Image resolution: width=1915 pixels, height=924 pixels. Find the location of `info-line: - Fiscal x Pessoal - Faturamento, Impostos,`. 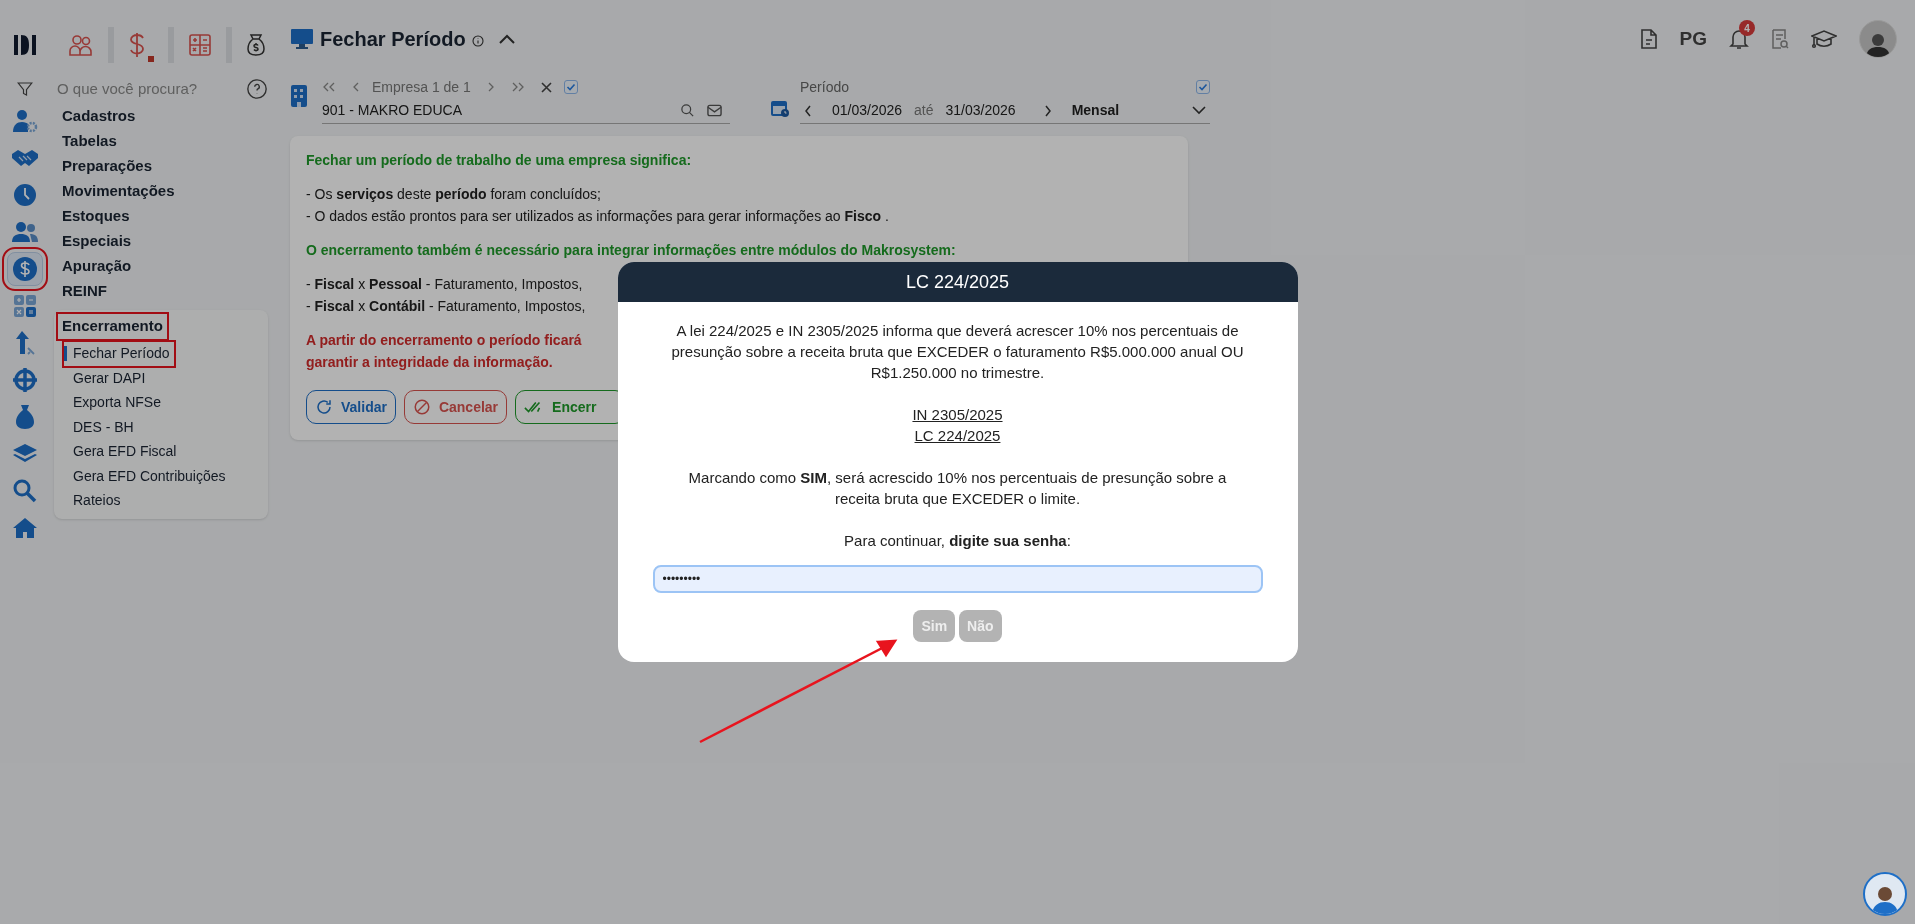

info-line: - Fiscal x Pessoal - Faturamento, Impostos, is located at coordinates (444, 284).